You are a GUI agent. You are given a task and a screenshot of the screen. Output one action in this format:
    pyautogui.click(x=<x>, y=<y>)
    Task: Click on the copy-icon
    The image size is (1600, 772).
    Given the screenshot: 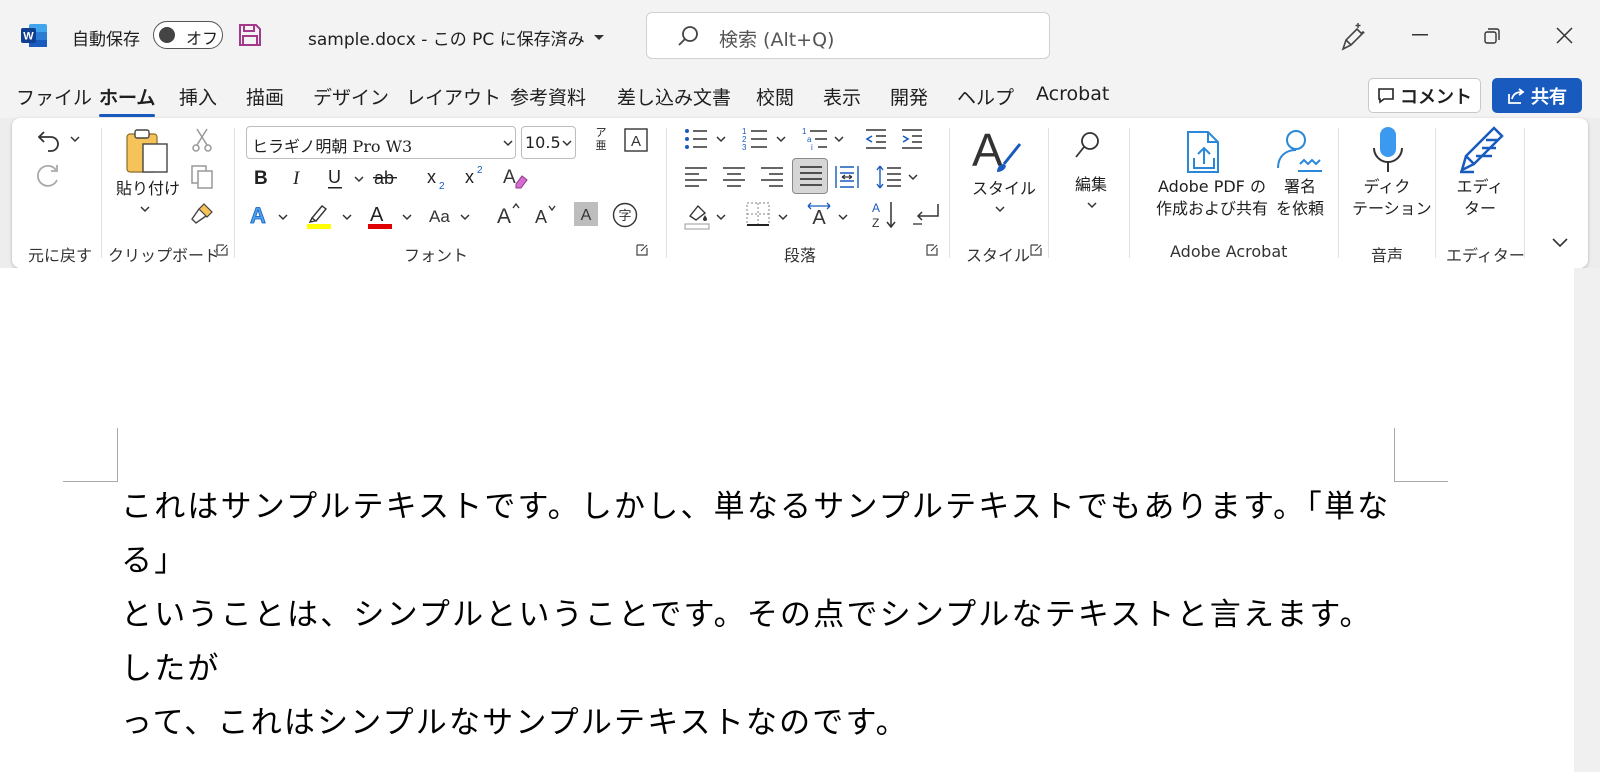 What is the action you would take?
    pyautogui.click(x=202, y=177)
    